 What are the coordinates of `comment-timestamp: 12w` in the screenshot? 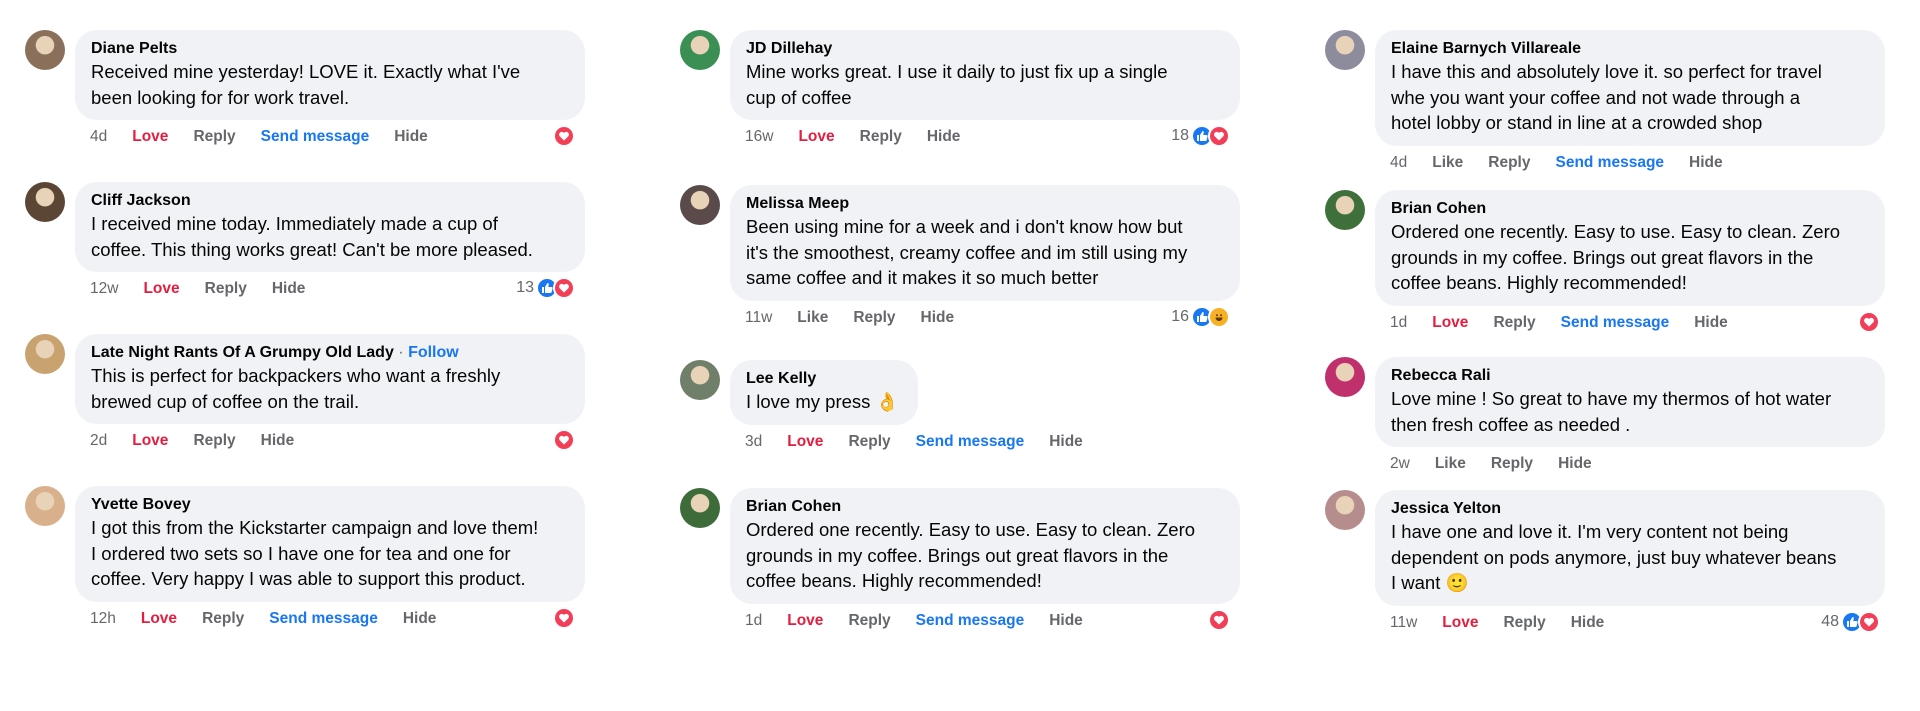 It's located at (104, 289).